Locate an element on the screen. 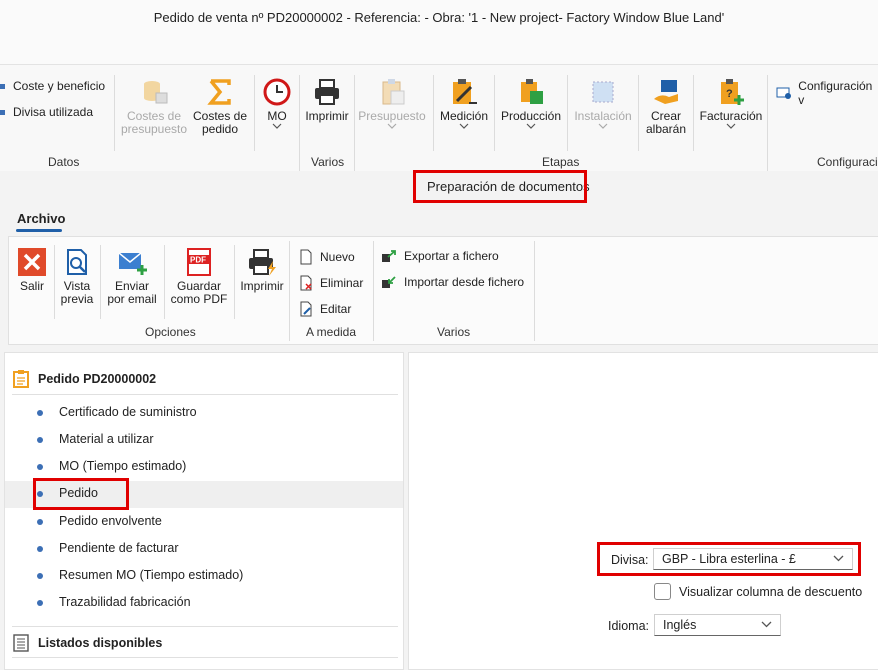 The width and height of the screenshot is (878, 670). configuracion-button: Configuración v is located at coordinates (827, 93).